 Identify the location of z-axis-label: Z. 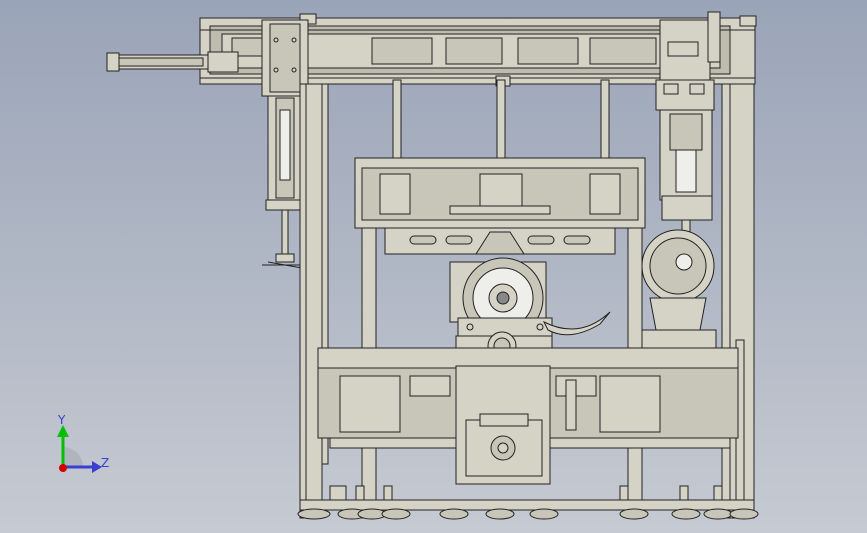
(105, 463).